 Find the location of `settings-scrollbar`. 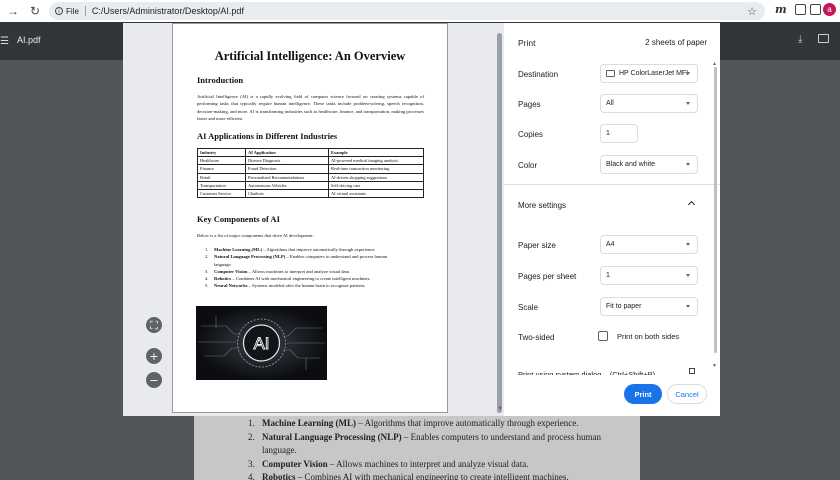

settings-scrollbar is located at coordinates (715, 210).